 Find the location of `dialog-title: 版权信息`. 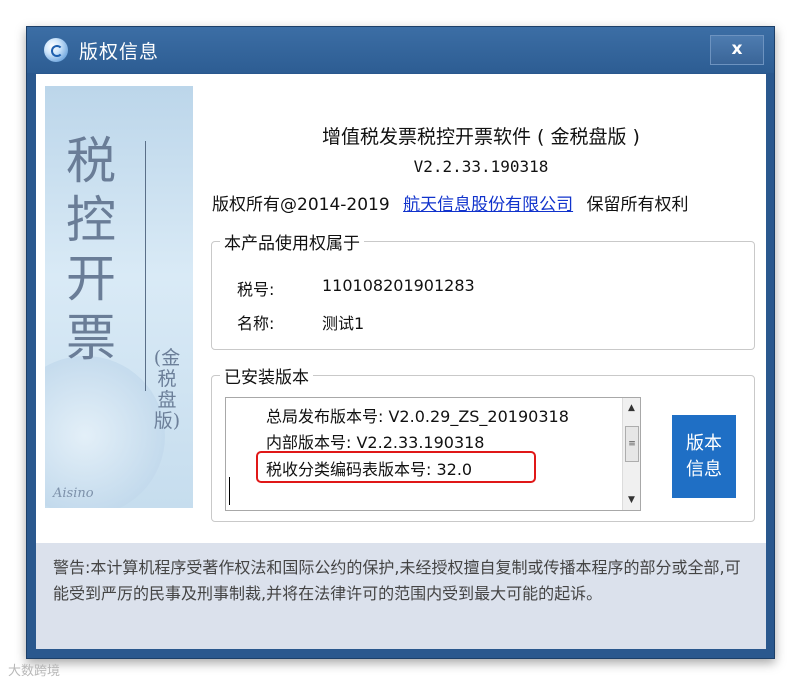

dialog-title: 版权信息 is located at coordinates (119, 52).